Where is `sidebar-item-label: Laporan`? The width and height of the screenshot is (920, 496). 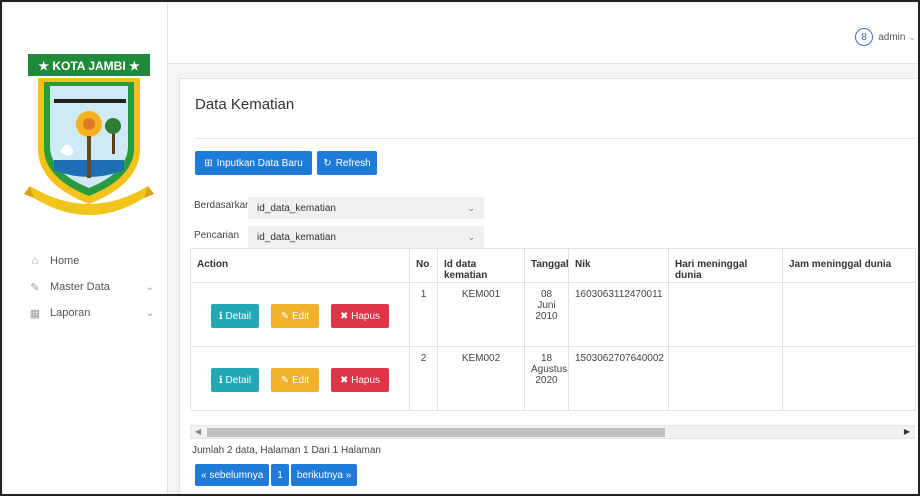 sidebar-item-label: Laporan is located at coordinates (70, 313).